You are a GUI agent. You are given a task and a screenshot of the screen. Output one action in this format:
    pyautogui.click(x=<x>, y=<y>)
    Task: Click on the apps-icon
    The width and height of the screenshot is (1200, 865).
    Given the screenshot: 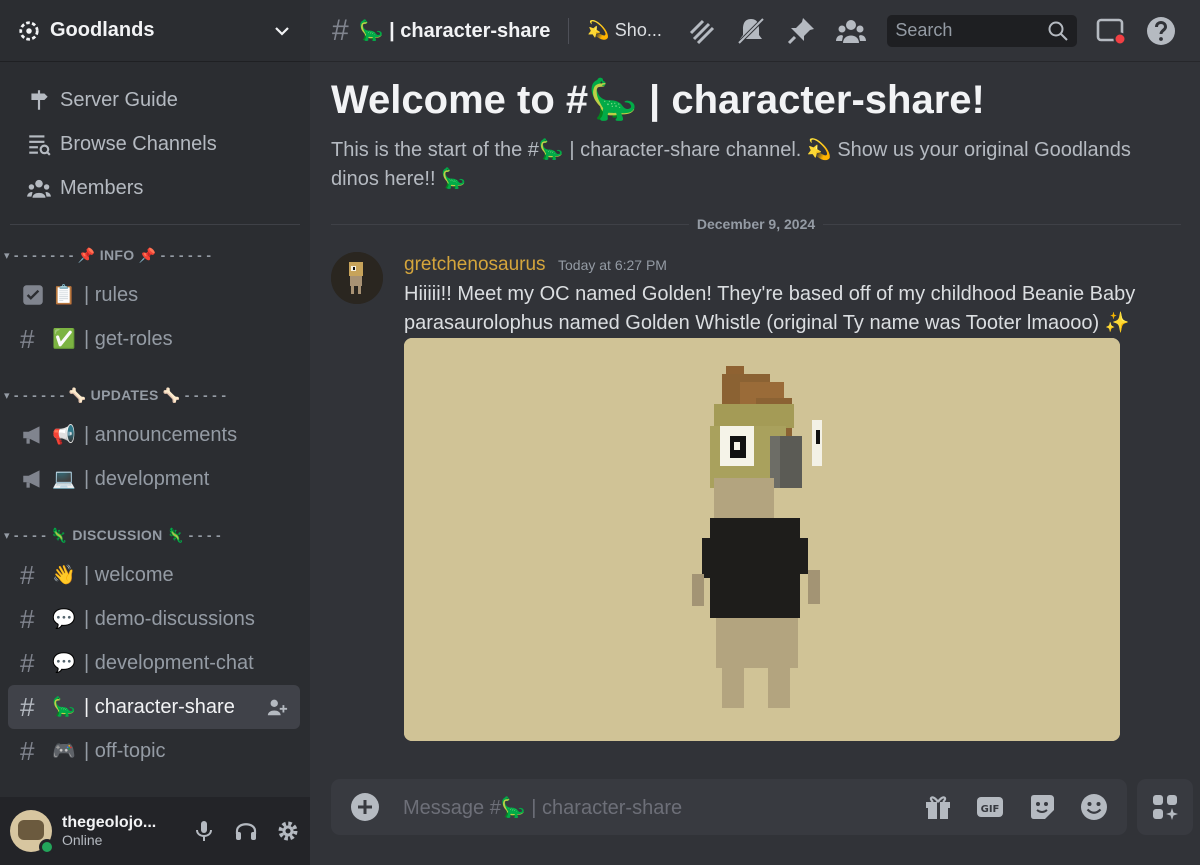 What is the action you would take?
    pyautogui.click(x=1165, y=807)
    